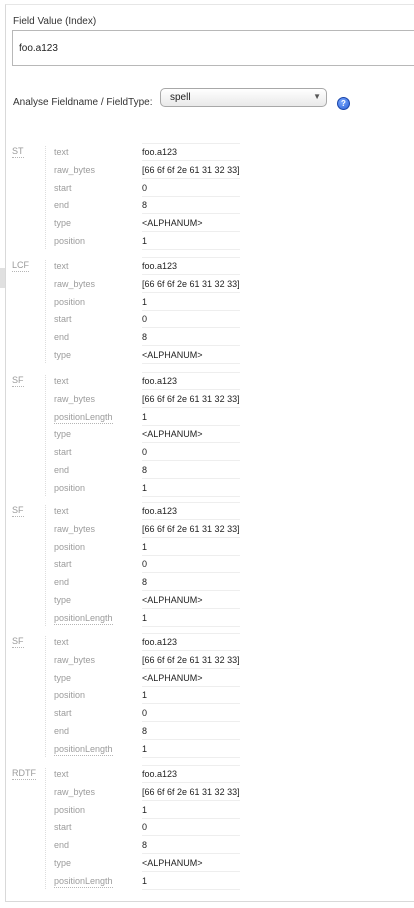 The image size is (414, 908). What do you see at coordinates (24, 774) in the screenshot?
I see `stage-name: RDTF` at bounding box center [24, 774].